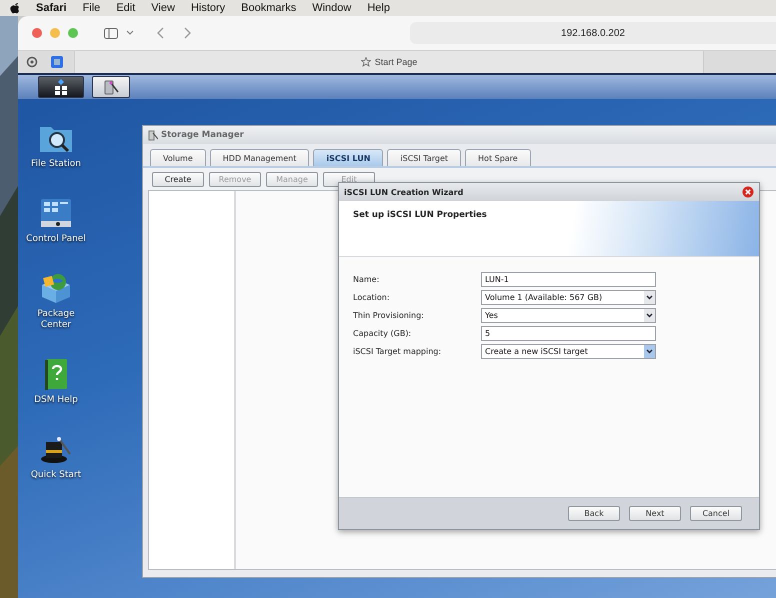 This screenshot has width=776, height=598. I want to click on close-icon, so click(748, 192).